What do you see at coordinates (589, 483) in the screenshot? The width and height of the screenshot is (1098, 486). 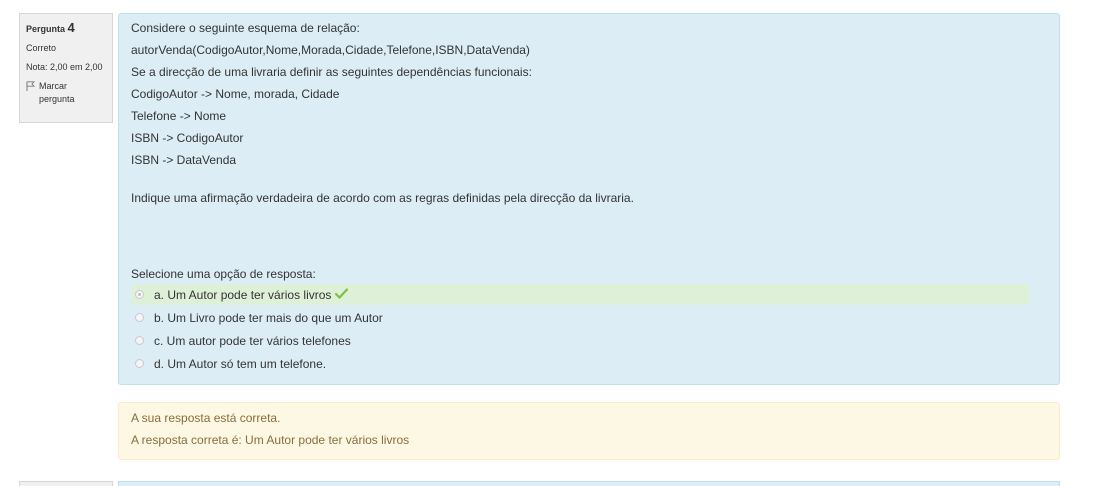 I see `next-question-content` at bounding box center [589, 483].